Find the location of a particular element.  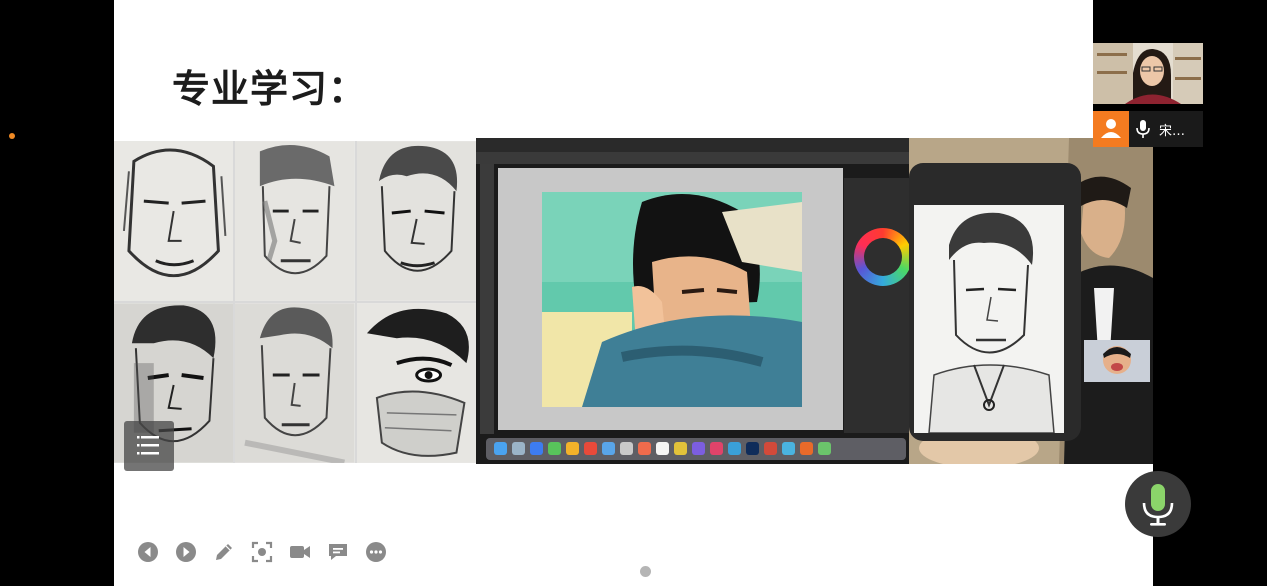

microphone-button is located at coordinates (1158, 504).